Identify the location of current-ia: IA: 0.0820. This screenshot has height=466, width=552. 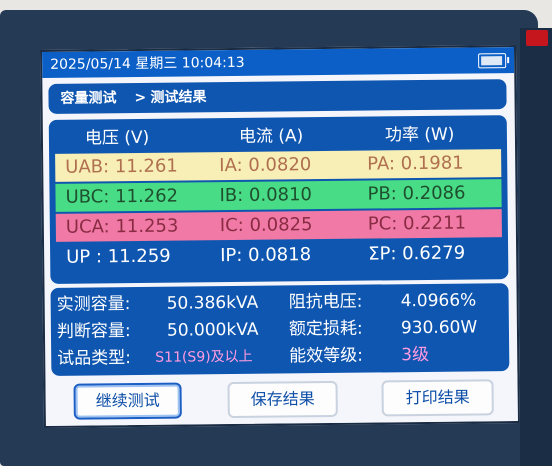
(265, 165).